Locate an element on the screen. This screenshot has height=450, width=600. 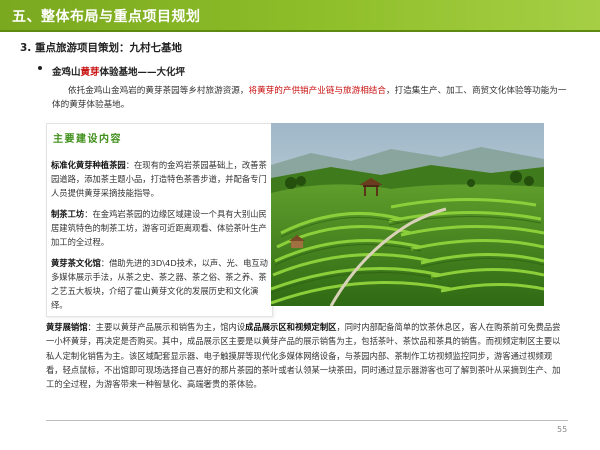
footer-divider is located at coordinates (307, 420).